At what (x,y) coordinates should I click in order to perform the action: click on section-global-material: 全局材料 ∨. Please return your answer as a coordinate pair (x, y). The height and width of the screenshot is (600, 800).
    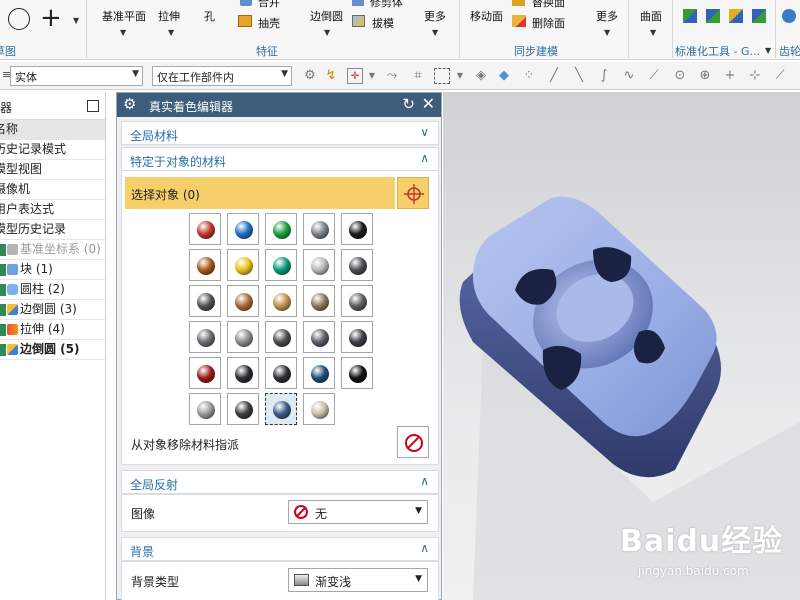
    Looking at the image, I should click on (280, 133).